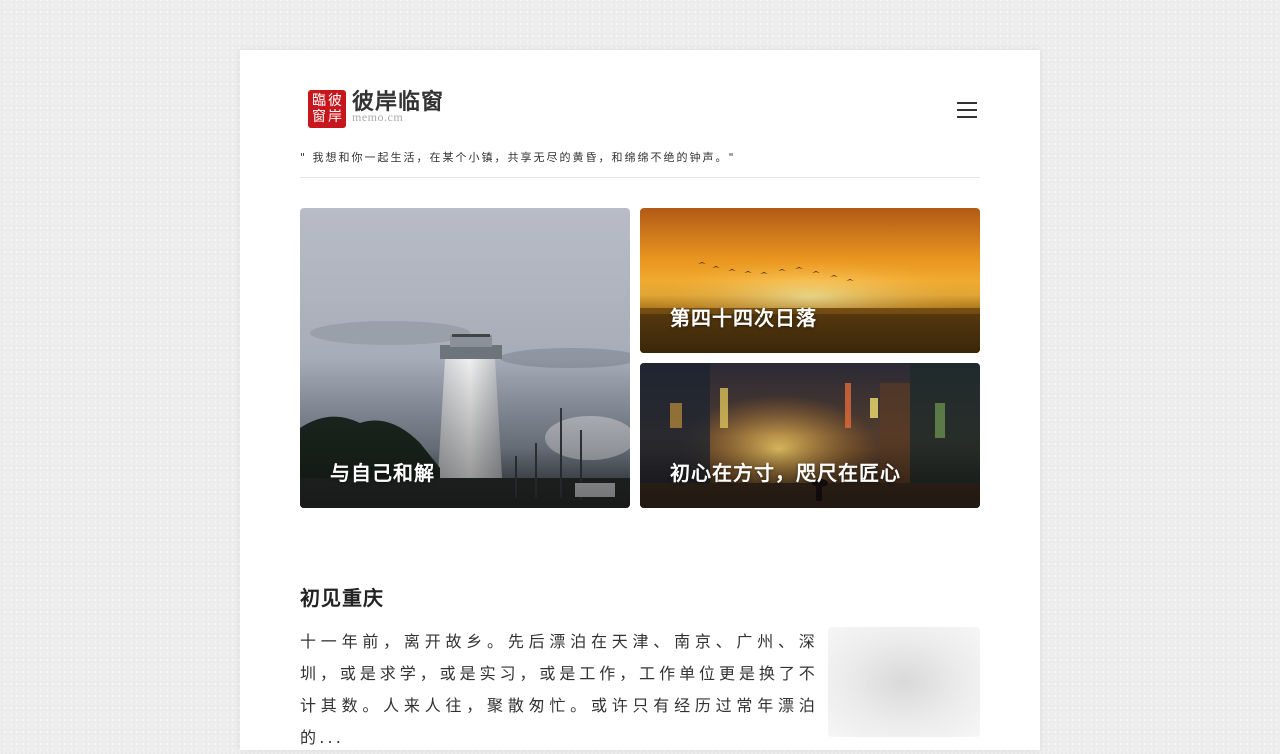  Describe the element at coordinates (319, 117) in the screenshot. I see `seal-char: 窗` at that location.